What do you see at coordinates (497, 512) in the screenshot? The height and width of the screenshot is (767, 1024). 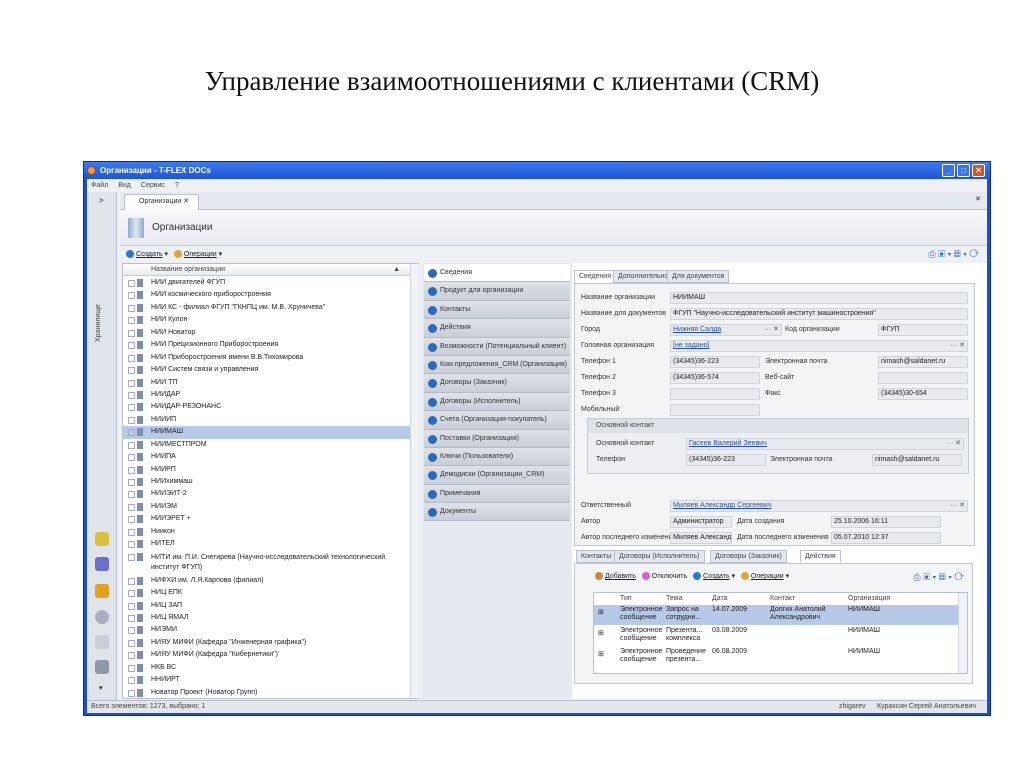 I see `nav-item: Документы` at bounding box center [497, 512].